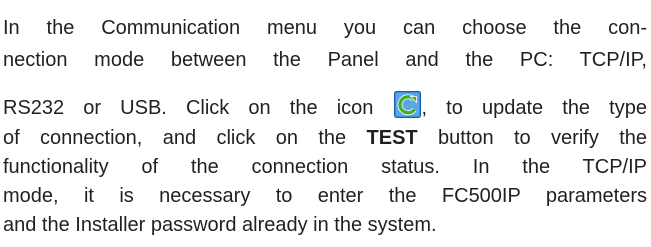 The width and height of the screenshot is (651, 247). I want to click on refresh-icon, so click(407, 104).